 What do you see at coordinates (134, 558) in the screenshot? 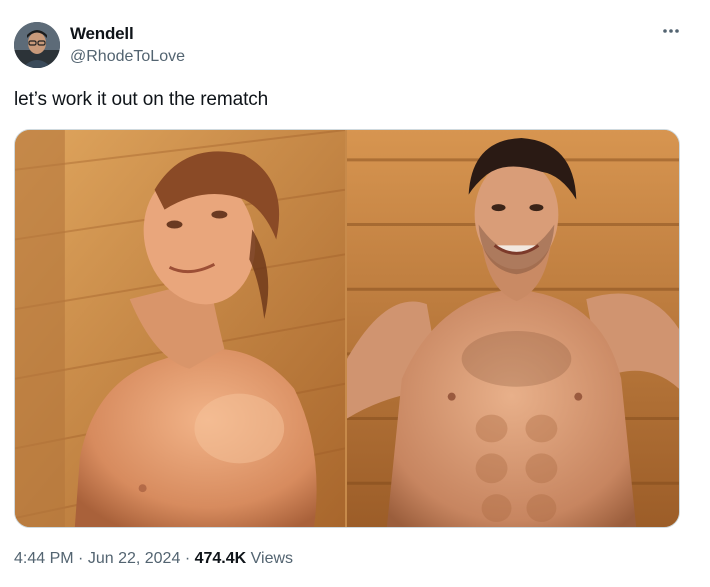
I see `tweet-date: Jun 22, 2024` at bounding box center [134, 558].